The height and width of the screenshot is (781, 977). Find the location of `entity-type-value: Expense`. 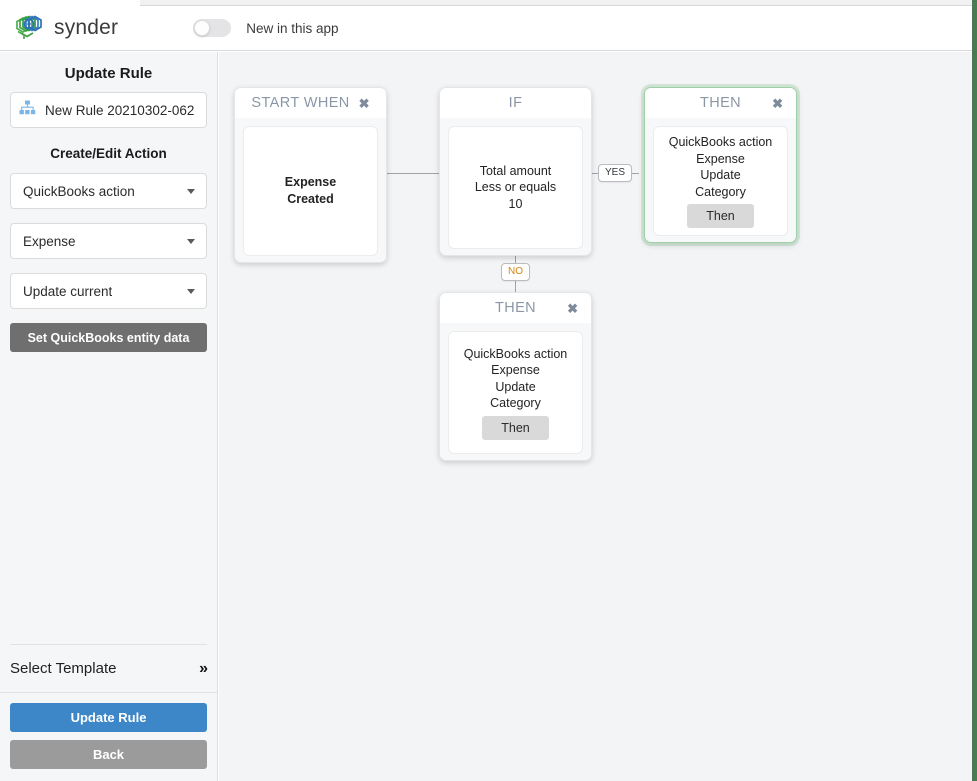

entity-type-value: Expense is located at coordinates (49, 241).